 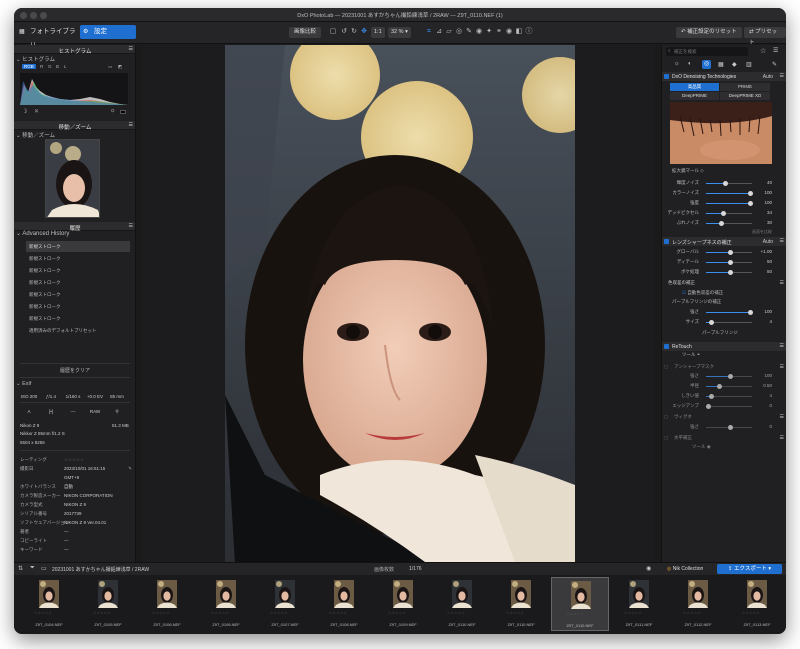 What do you see at coordinates (100, 569) in the screenshot?
I see `folder-path: 20231001 あすかちゃん撮鉛練浅草 / 2RAW` at bounding box center [100, 569].